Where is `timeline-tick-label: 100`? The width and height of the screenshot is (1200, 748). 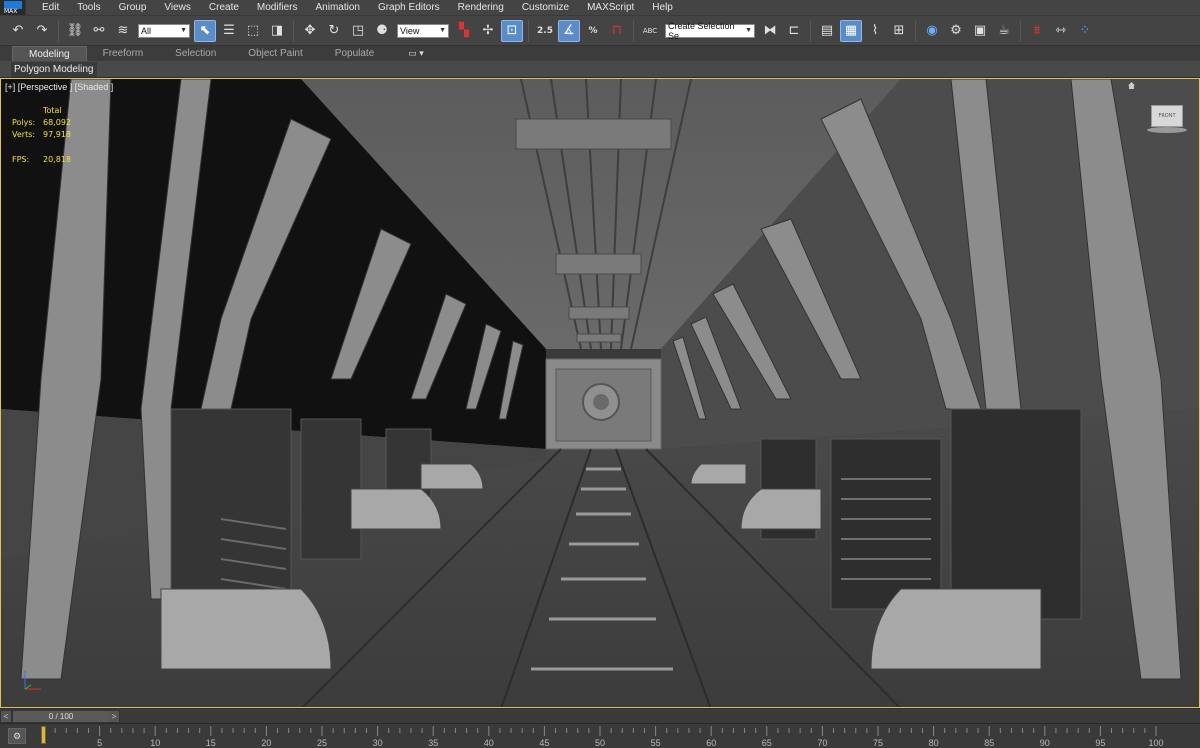
timeline-tick-label: 100 is located at coordinates (1155, 743).